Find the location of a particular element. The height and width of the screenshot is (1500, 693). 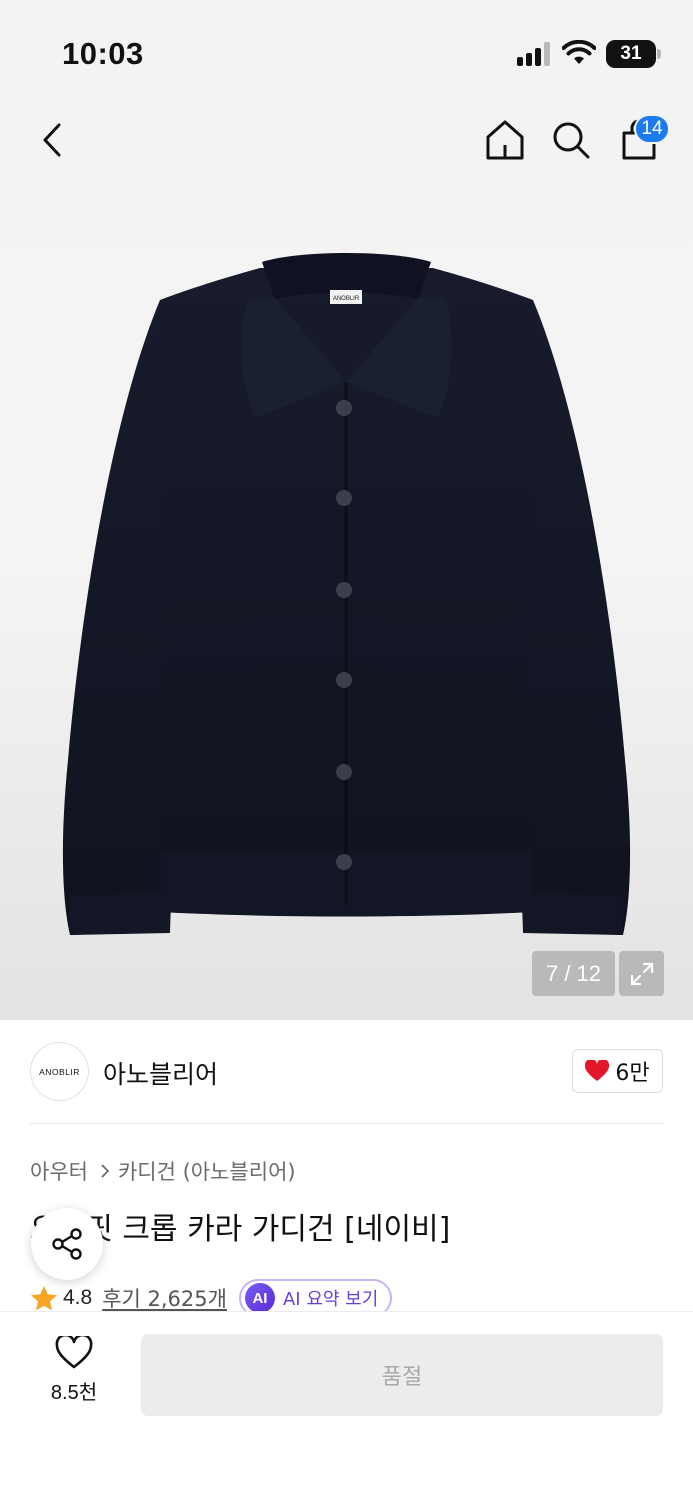

search-icon is located at coordinates (571, 140).